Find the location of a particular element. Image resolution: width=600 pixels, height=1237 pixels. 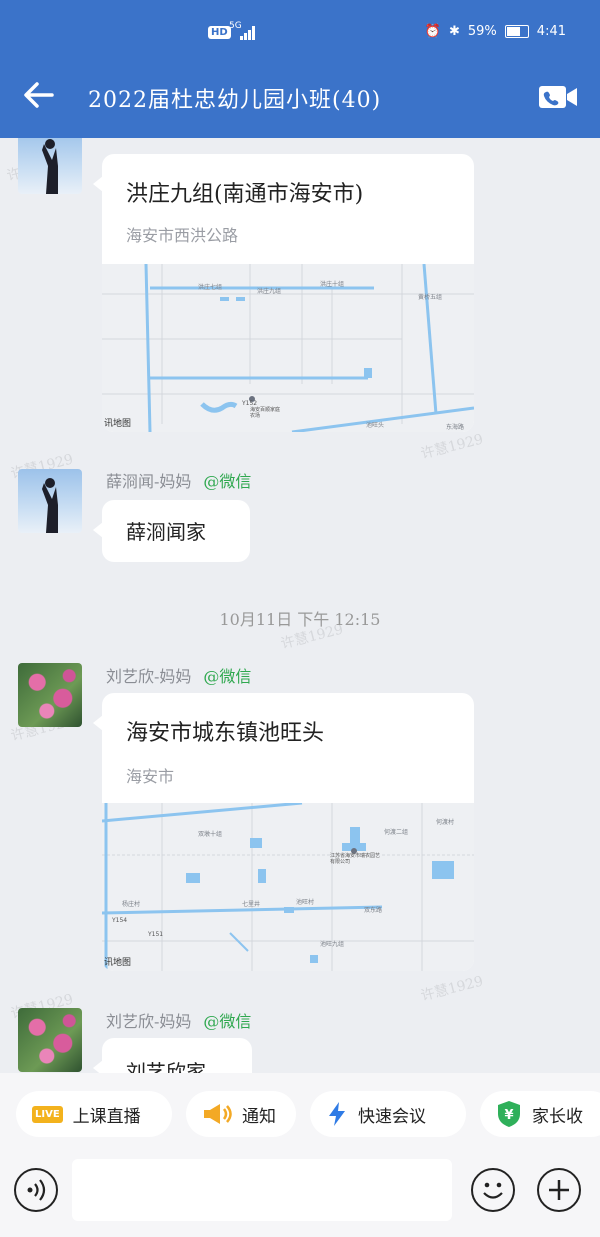

plus-icon is located at coordinates (559, 1190).